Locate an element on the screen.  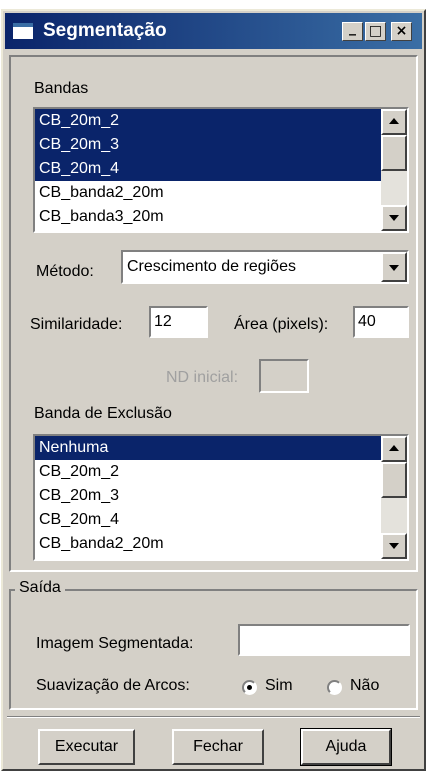
maximize-icon: □ is located at coordinates (375, 31).